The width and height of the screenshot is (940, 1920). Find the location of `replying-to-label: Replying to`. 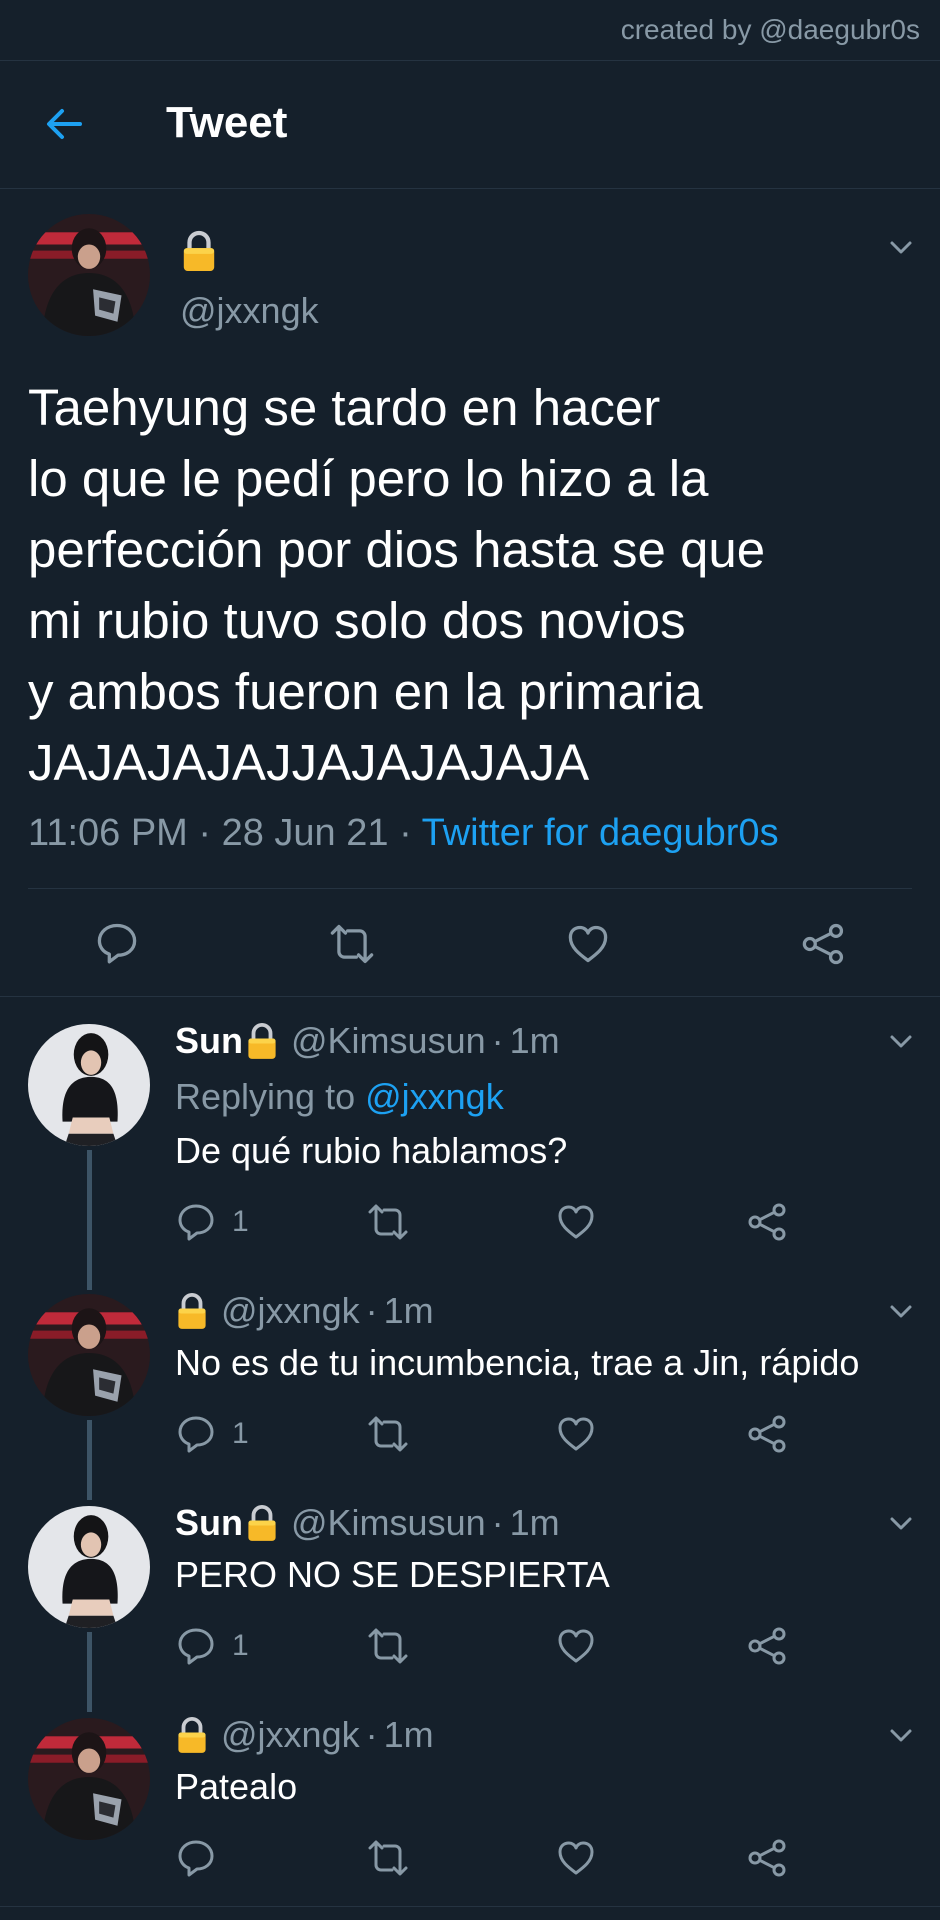

replying-to-label: Replying to is located at coordinates (270, 1096).